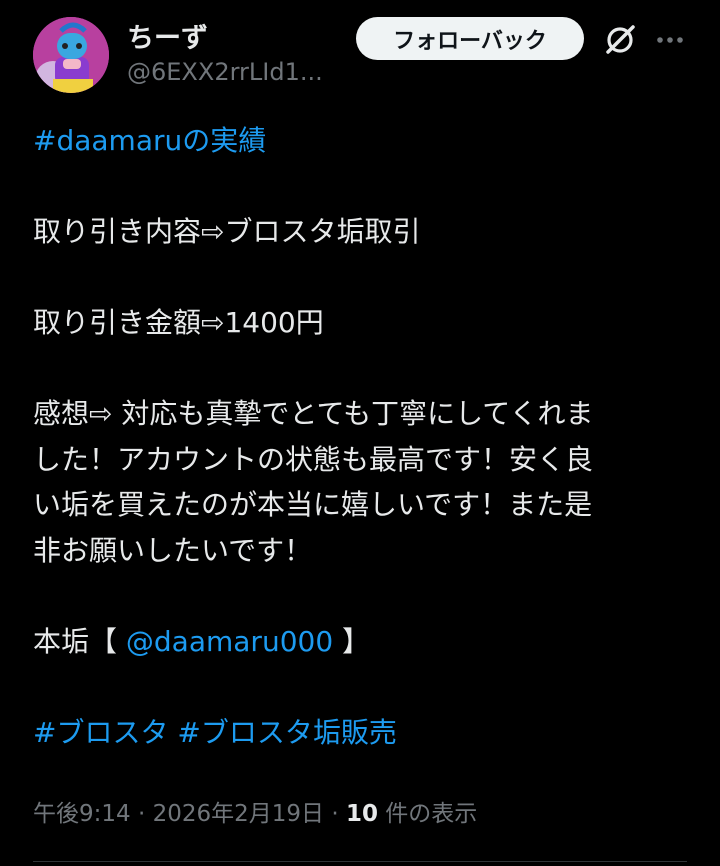 The height and width of the screenshot is (866, 720). I want to click on main-account-line: 本垢【 @daamaru000 】, so click(363, 642).